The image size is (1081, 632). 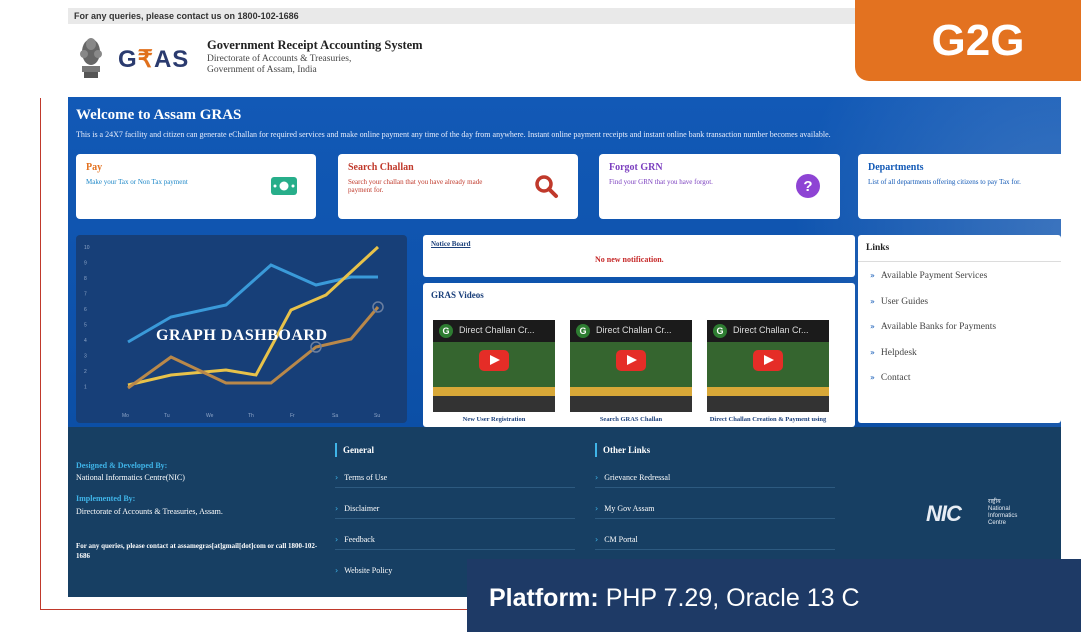 What do you see at coordinates (377, 416) in the screenshot?
I see `x-tick-label: Su` at bounding box center [377, 416].